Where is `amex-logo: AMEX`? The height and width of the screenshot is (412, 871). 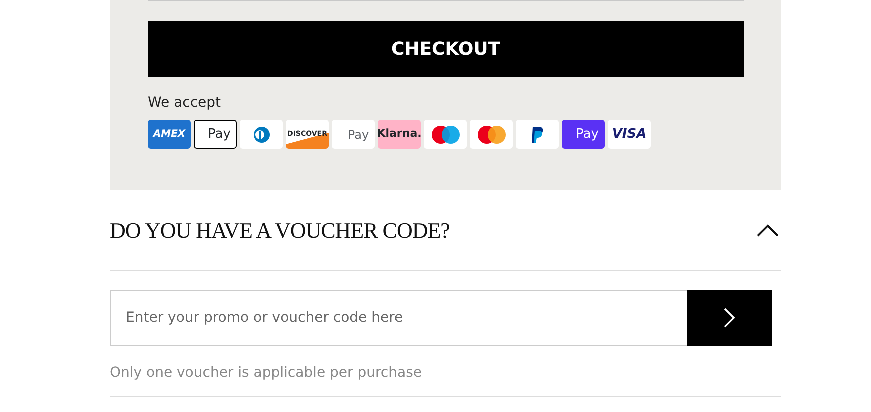
amex-logo: AMEX is located at coordinates (169, 134).